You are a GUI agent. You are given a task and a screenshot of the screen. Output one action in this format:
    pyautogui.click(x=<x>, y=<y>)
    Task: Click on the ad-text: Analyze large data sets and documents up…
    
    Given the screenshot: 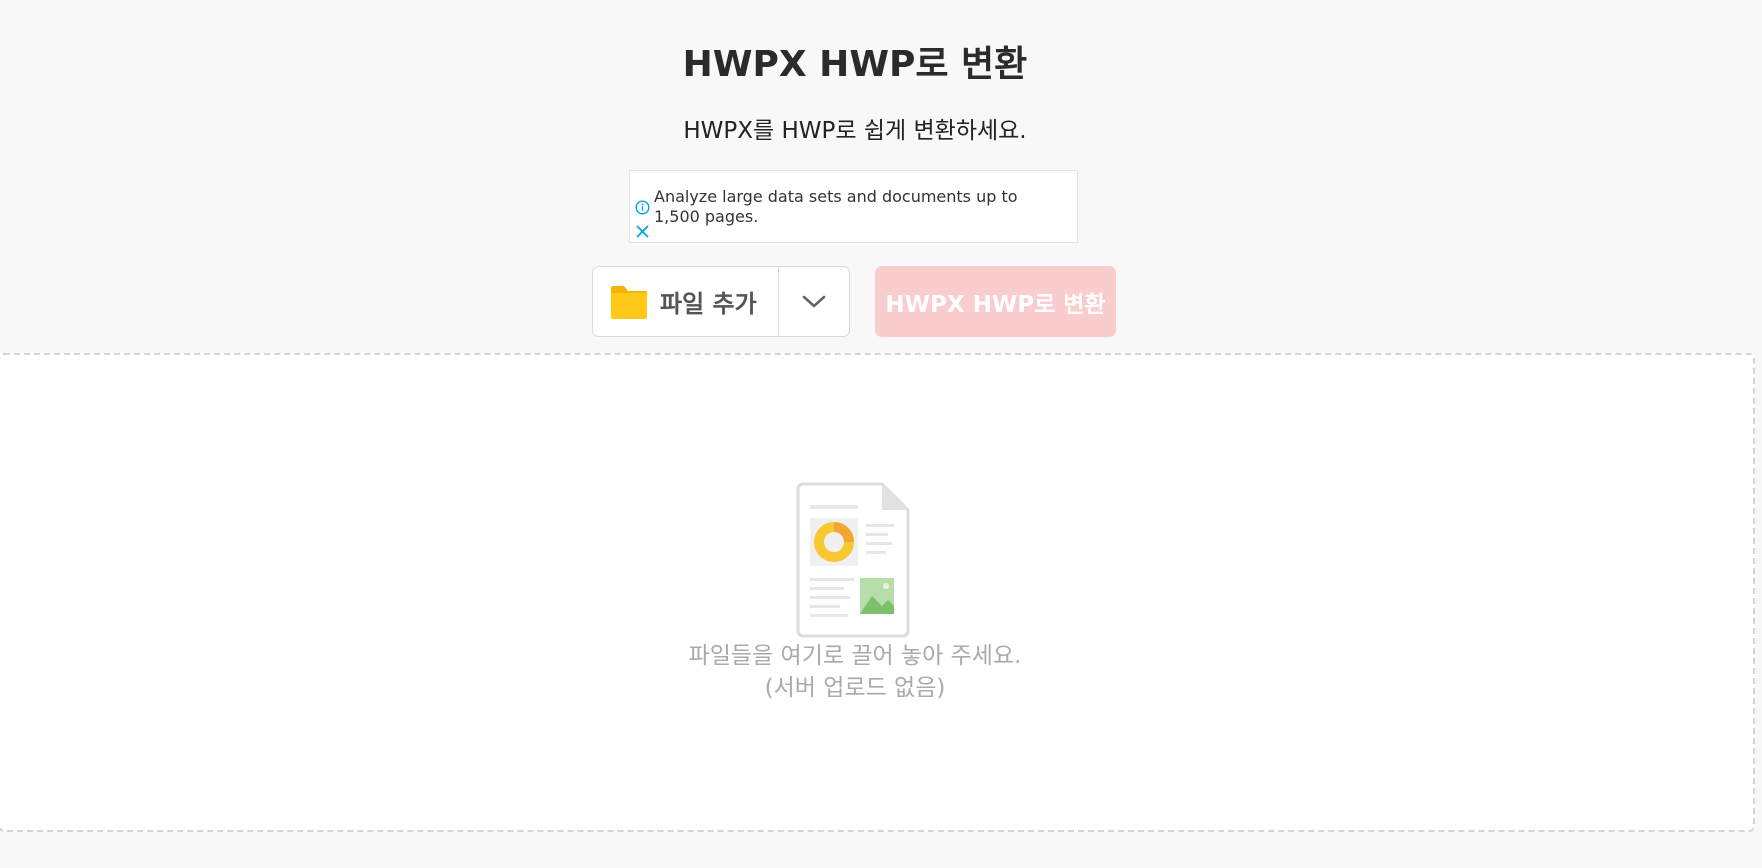 What is the action you would take?
    pyautogui.click(x=844, y=207)
    